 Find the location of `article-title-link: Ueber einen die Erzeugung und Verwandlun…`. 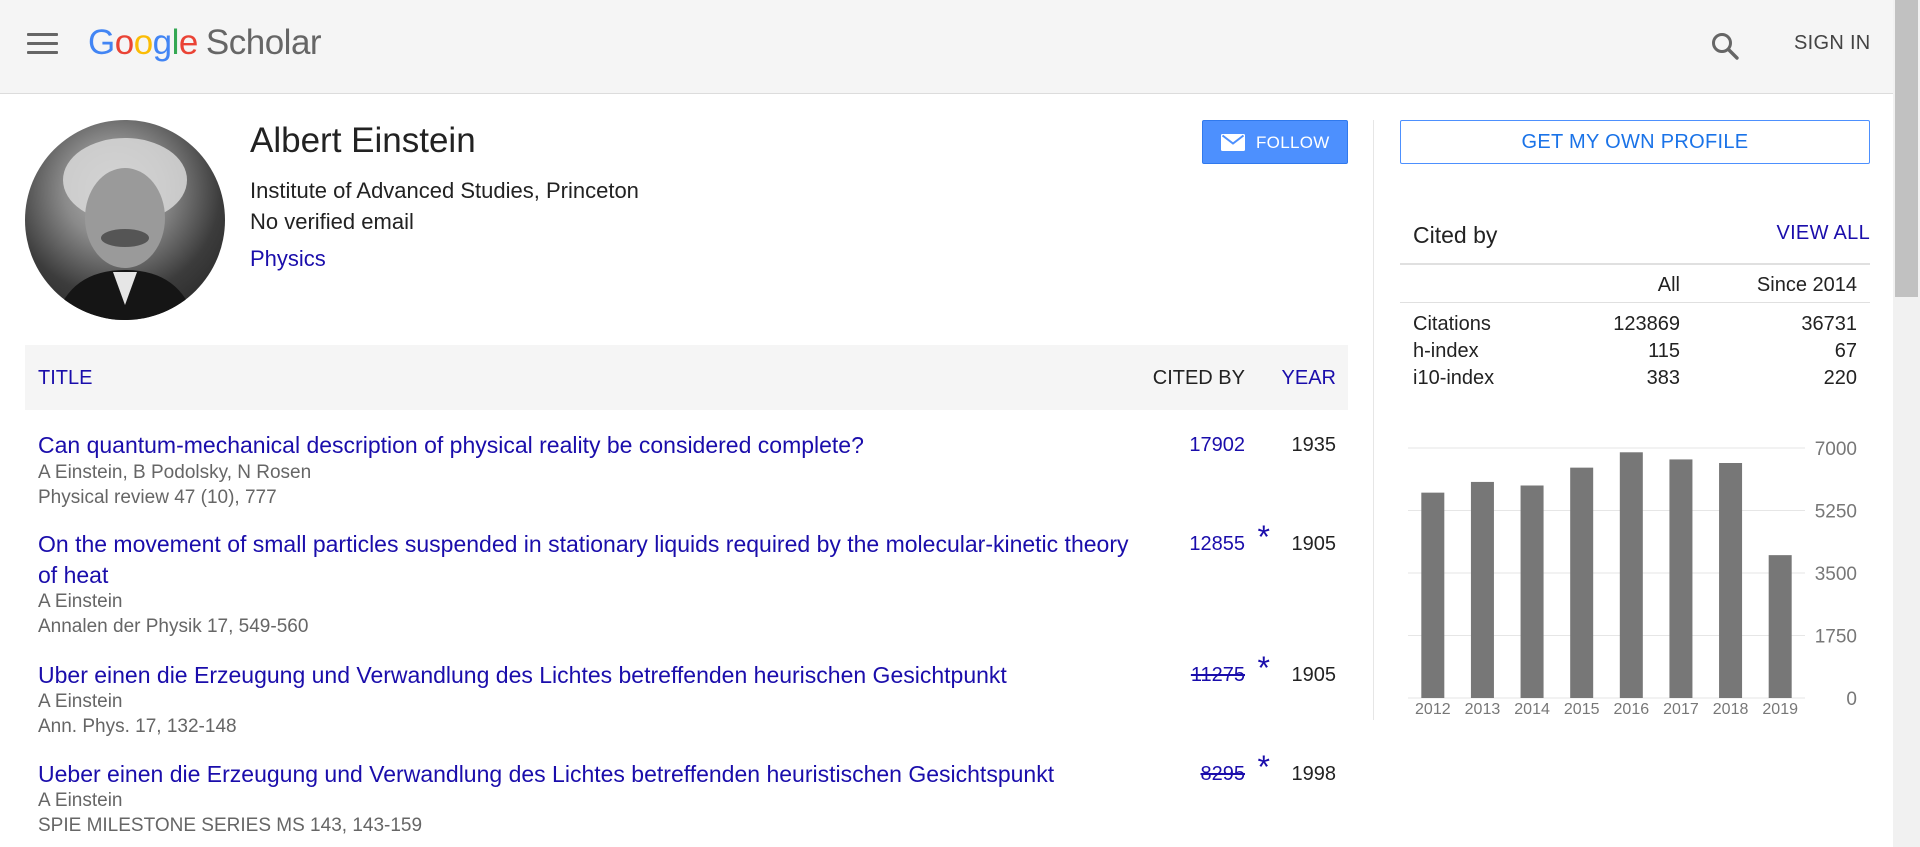

article-title-link: Ueber einen die Erzeugung und Verwandlun… is located at coordinates (593, 774).